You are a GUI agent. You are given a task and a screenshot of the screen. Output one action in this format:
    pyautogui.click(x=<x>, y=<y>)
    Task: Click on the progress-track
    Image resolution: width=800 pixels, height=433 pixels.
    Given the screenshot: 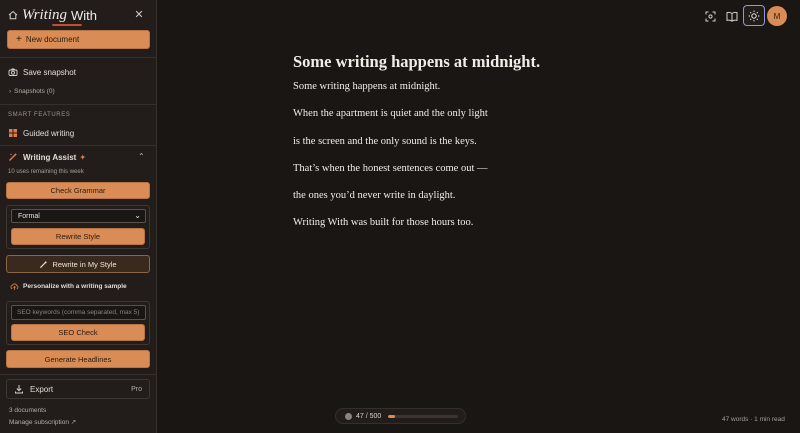 What is the action you would take?
    pyautogui.click(x=423, y=416)
    